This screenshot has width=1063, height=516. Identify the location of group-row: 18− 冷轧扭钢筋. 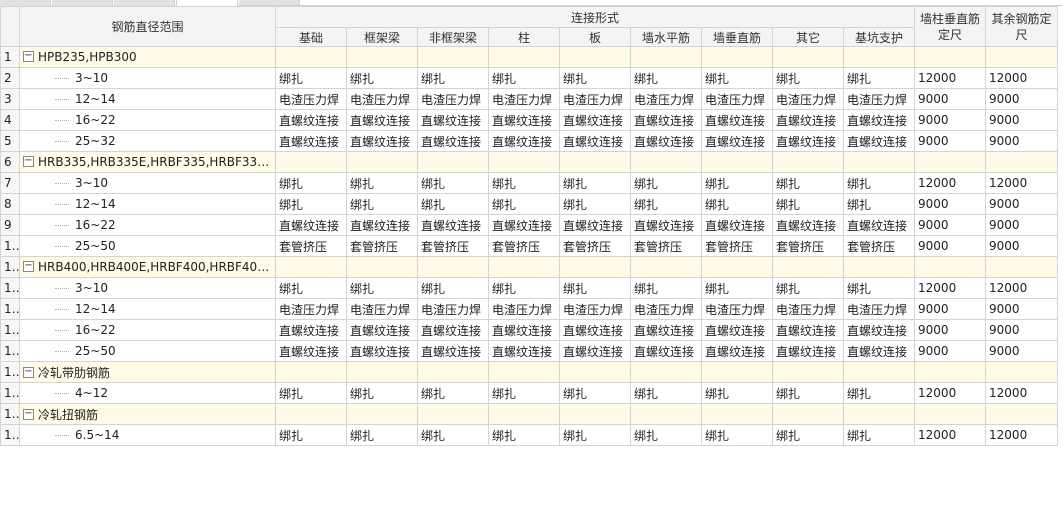
(529, 414).